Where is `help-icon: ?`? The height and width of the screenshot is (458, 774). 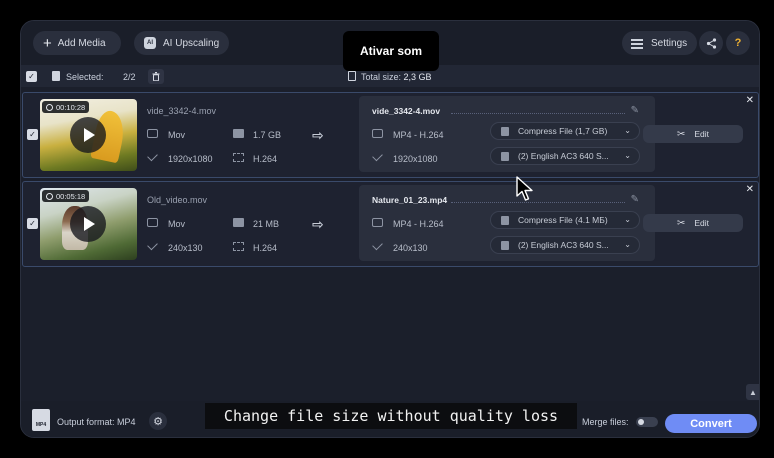
help-icon: ? is located at coordinates (738, 43).